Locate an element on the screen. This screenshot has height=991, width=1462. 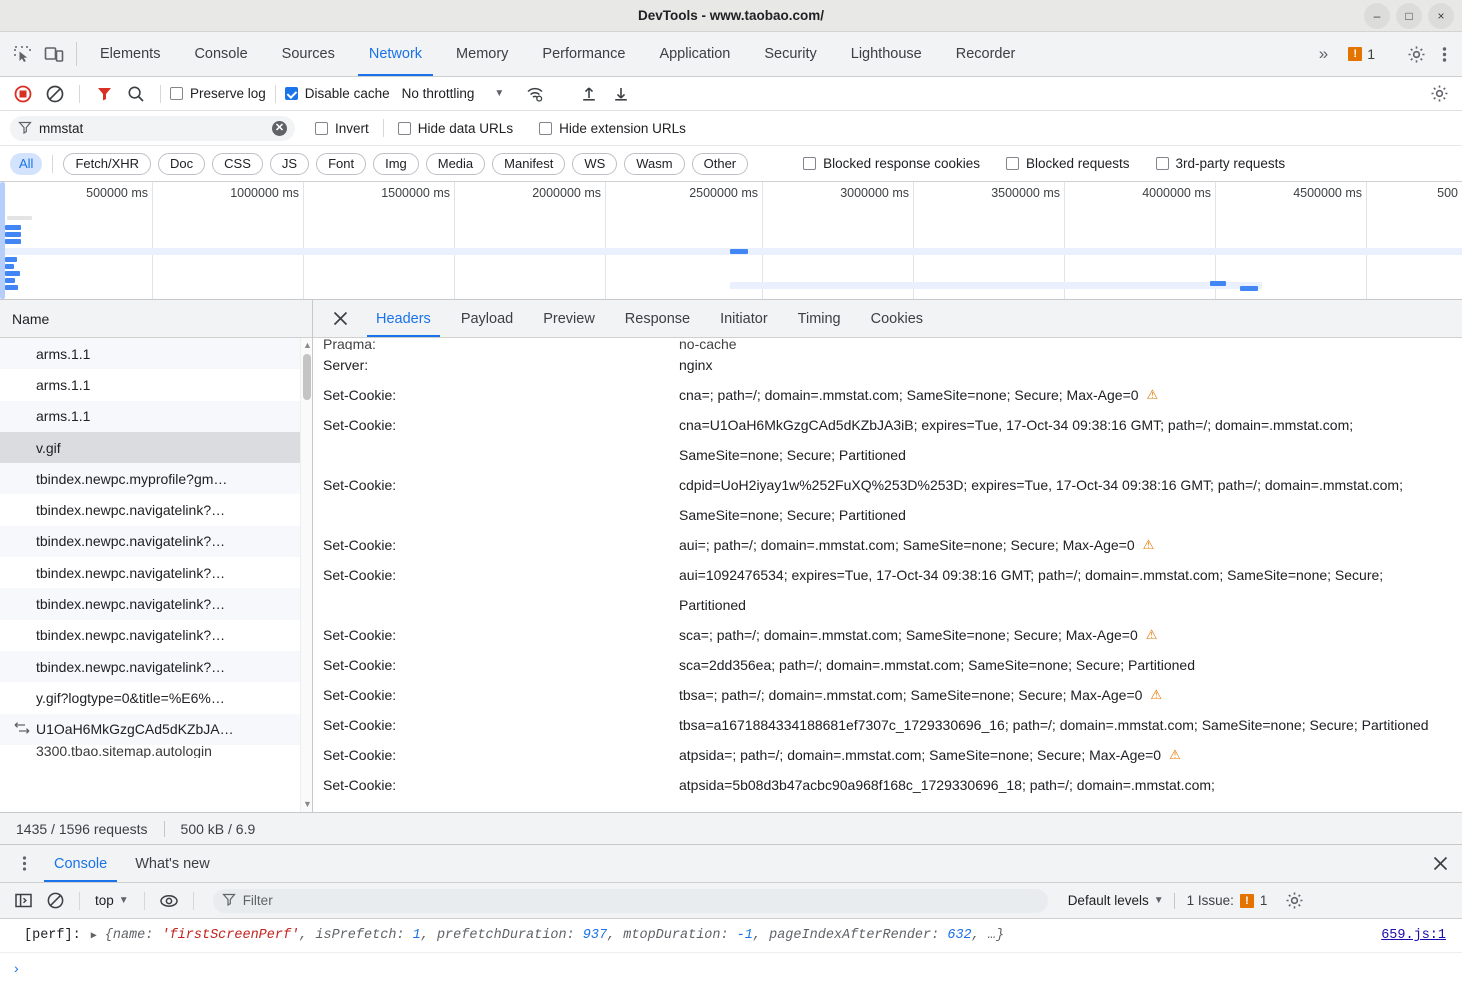
type-filter-wasm: Wasm is located at coordinates (654, 163).